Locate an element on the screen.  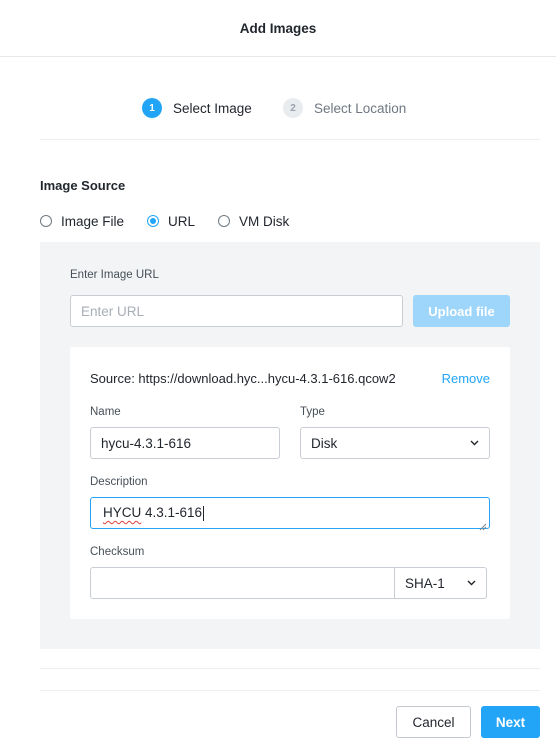
description-textarea: HYCU 4.3.1-616 is located at coordinates (290, 514).